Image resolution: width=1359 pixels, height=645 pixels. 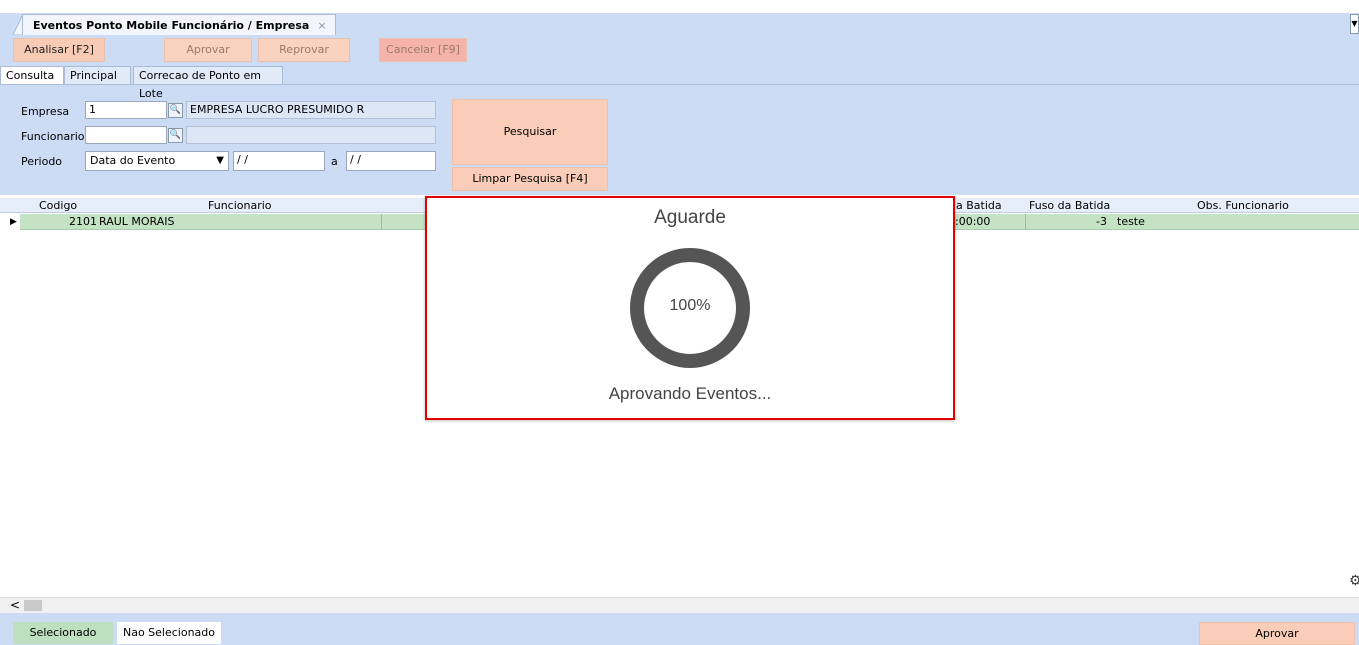 What do you see at coordinates (32, 75) in the screenshot?
I see `tab-consulta: Consulta` at bounding box center [32, 75].